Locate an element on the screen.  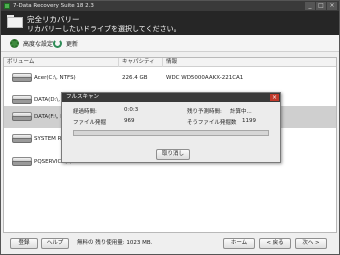
advanced-settings-button: 高度な設定 is located at coordinates (31, 43).